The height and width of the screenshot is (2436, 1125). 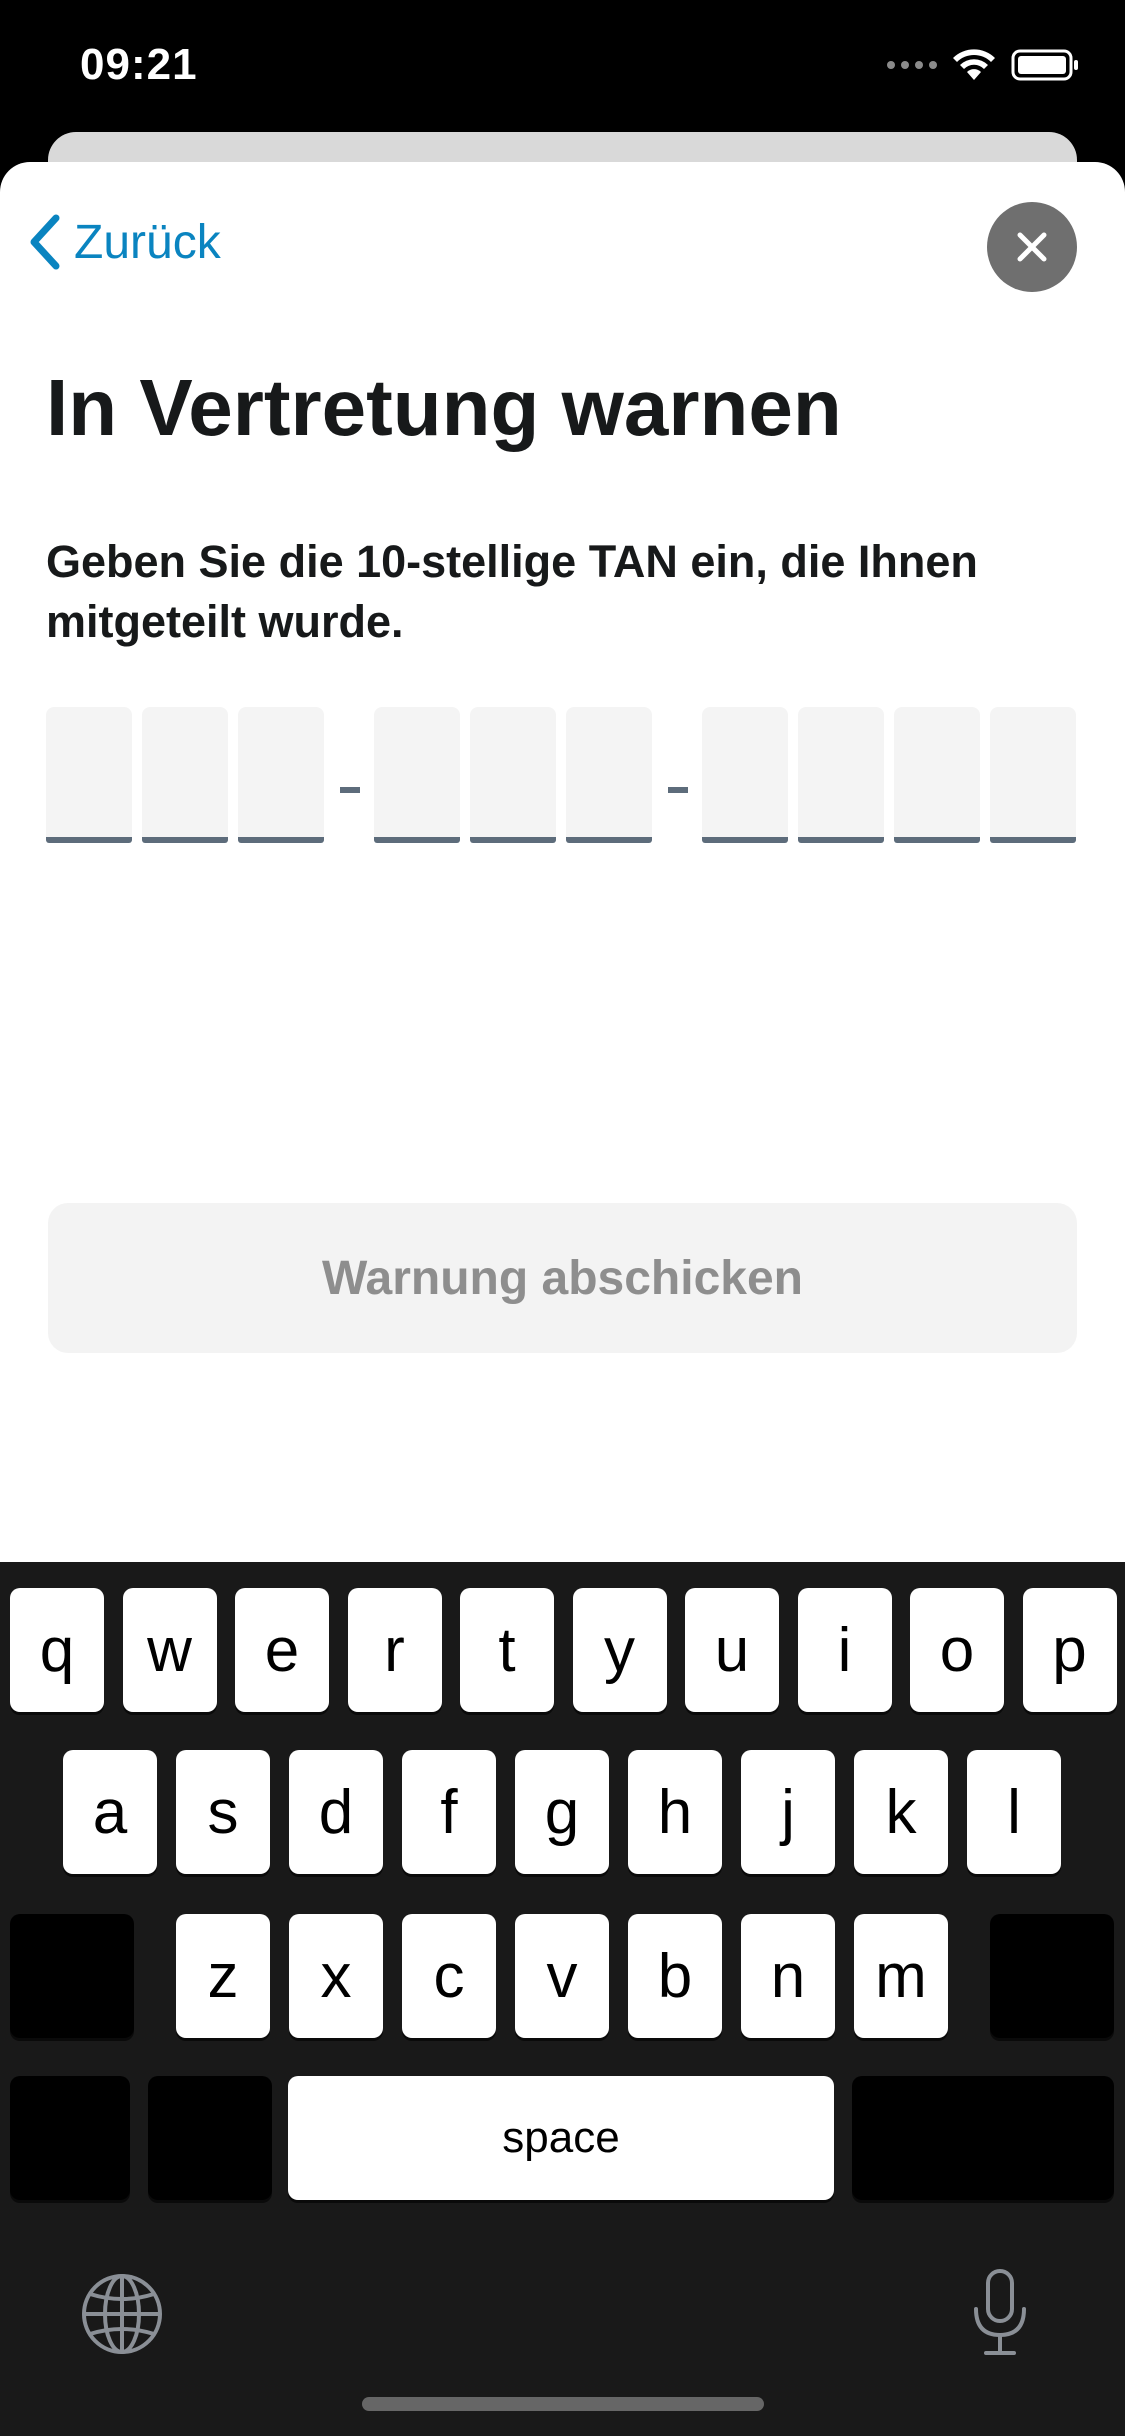 I want to click on key-y: y, so click(x=619, y=1650).